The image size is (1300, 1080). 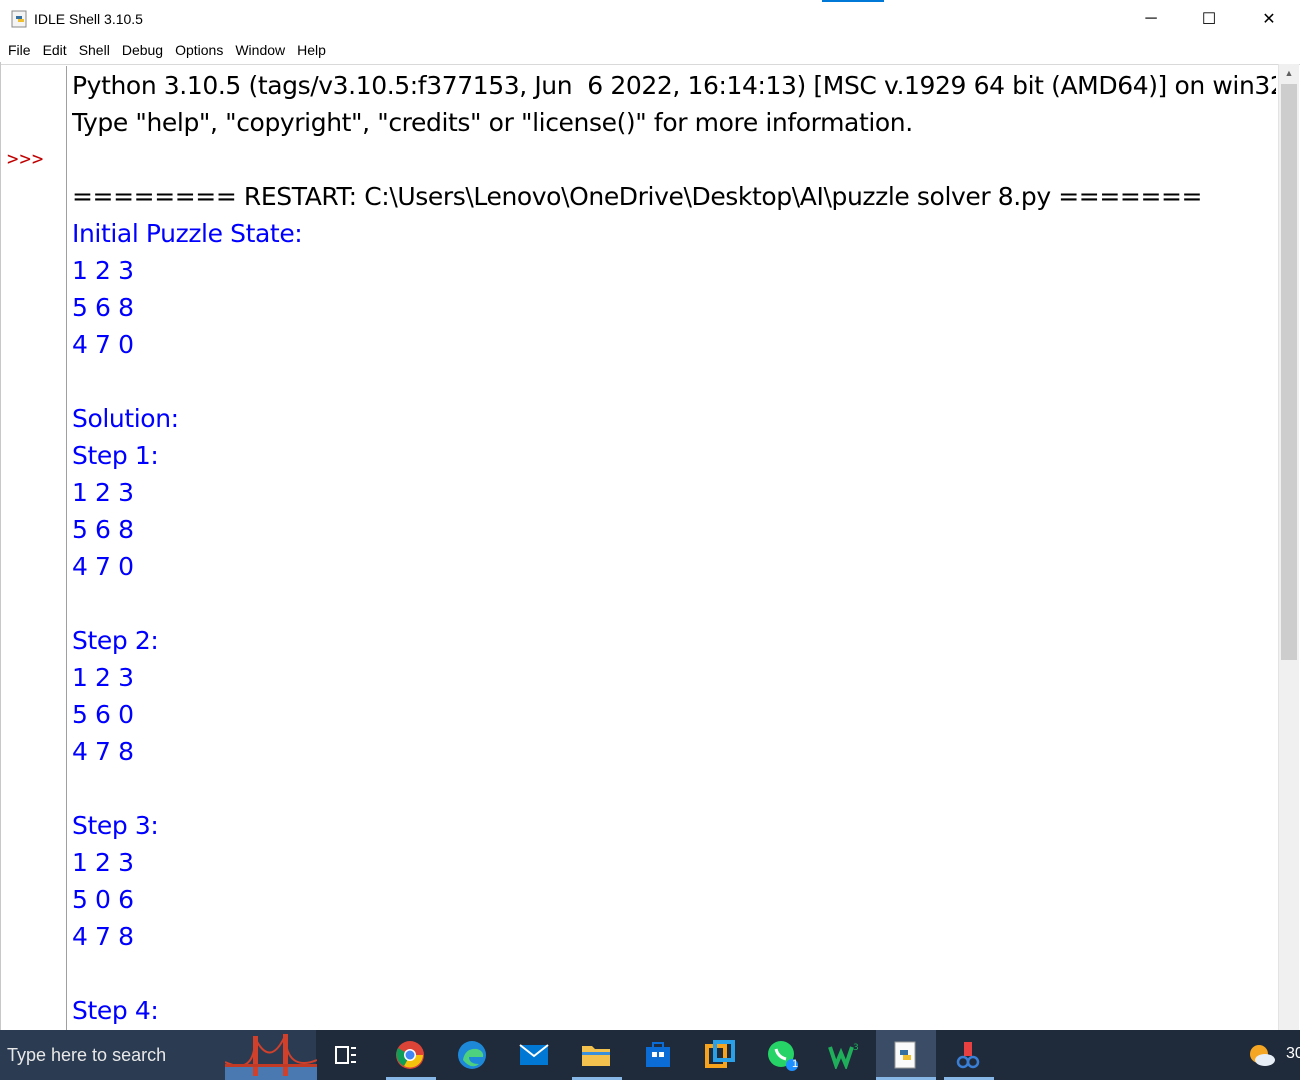 What do you see at coordinates (34, 548) in the screenshot?
I see `prompt-gutter` at bounding box center [34, 548].